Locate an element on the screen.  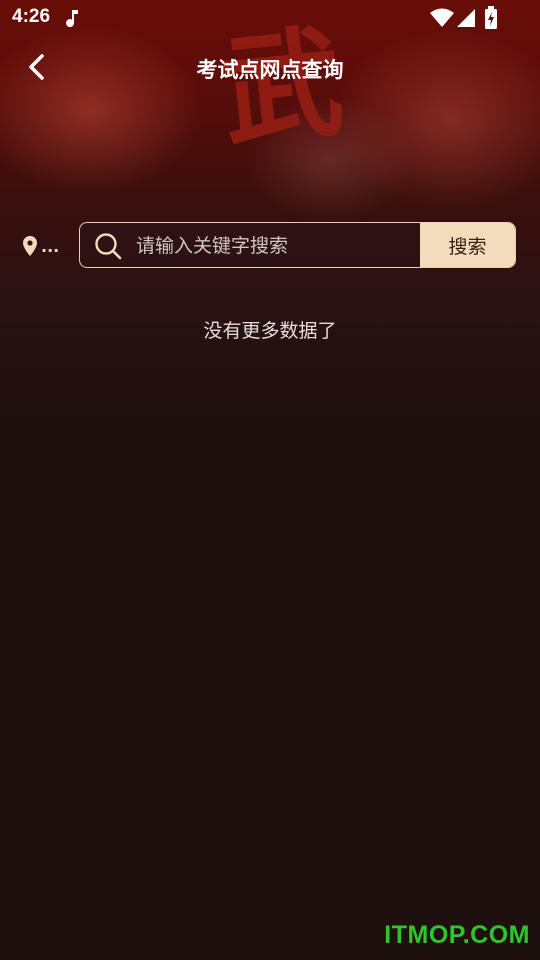
music-note-icon is located at coordinates (72, 19).